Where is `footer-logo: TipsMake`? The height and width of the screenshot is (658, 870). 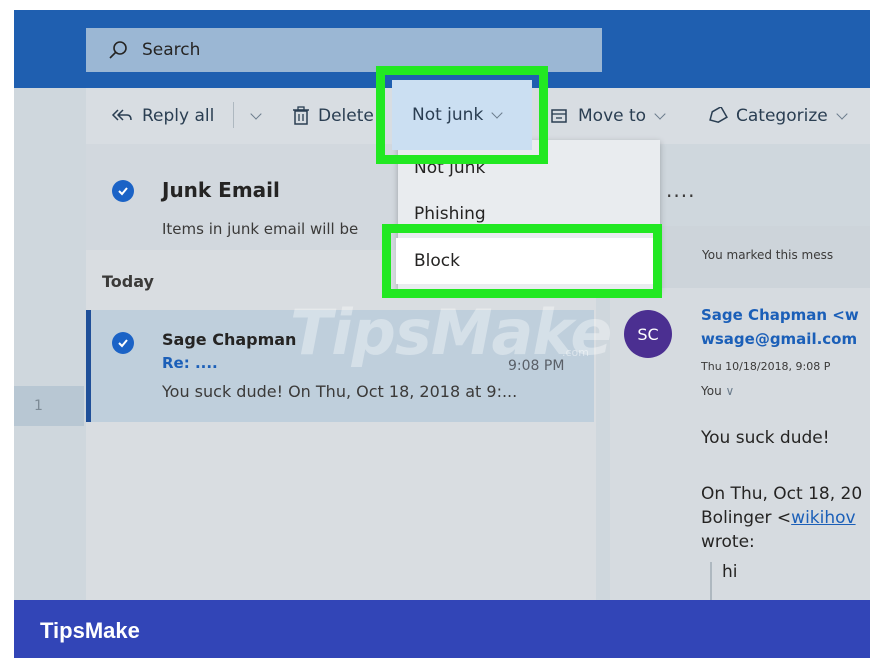 footer-logo: TipsMake is located at coordinates (90, 630).